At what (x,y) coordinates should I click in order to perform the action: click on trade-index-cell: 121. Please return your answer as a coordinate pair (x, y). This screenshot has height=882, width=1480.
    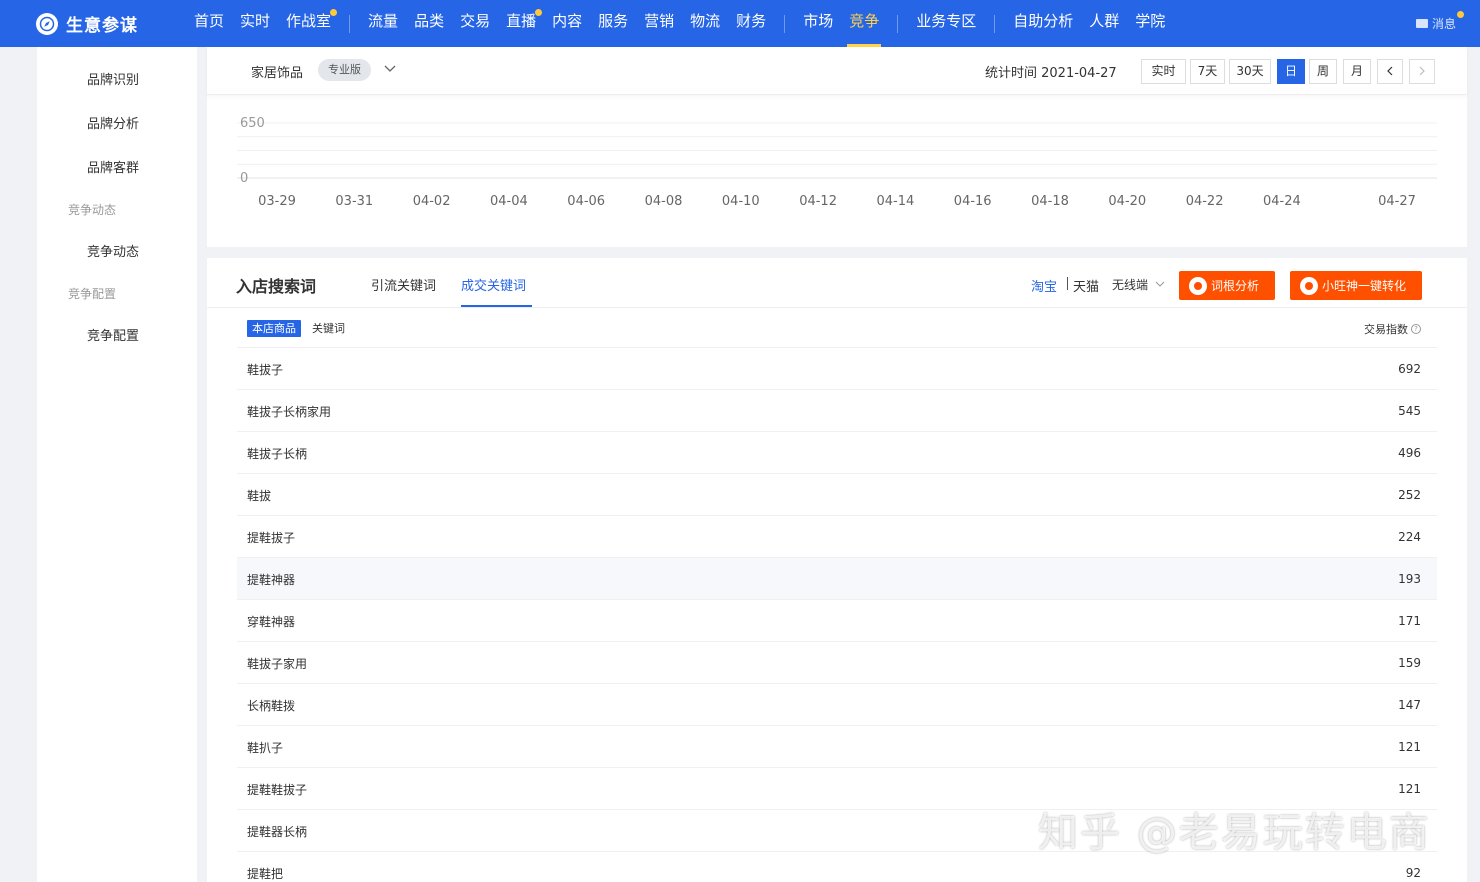
    Looking at the image, I should click on (1409, 789).